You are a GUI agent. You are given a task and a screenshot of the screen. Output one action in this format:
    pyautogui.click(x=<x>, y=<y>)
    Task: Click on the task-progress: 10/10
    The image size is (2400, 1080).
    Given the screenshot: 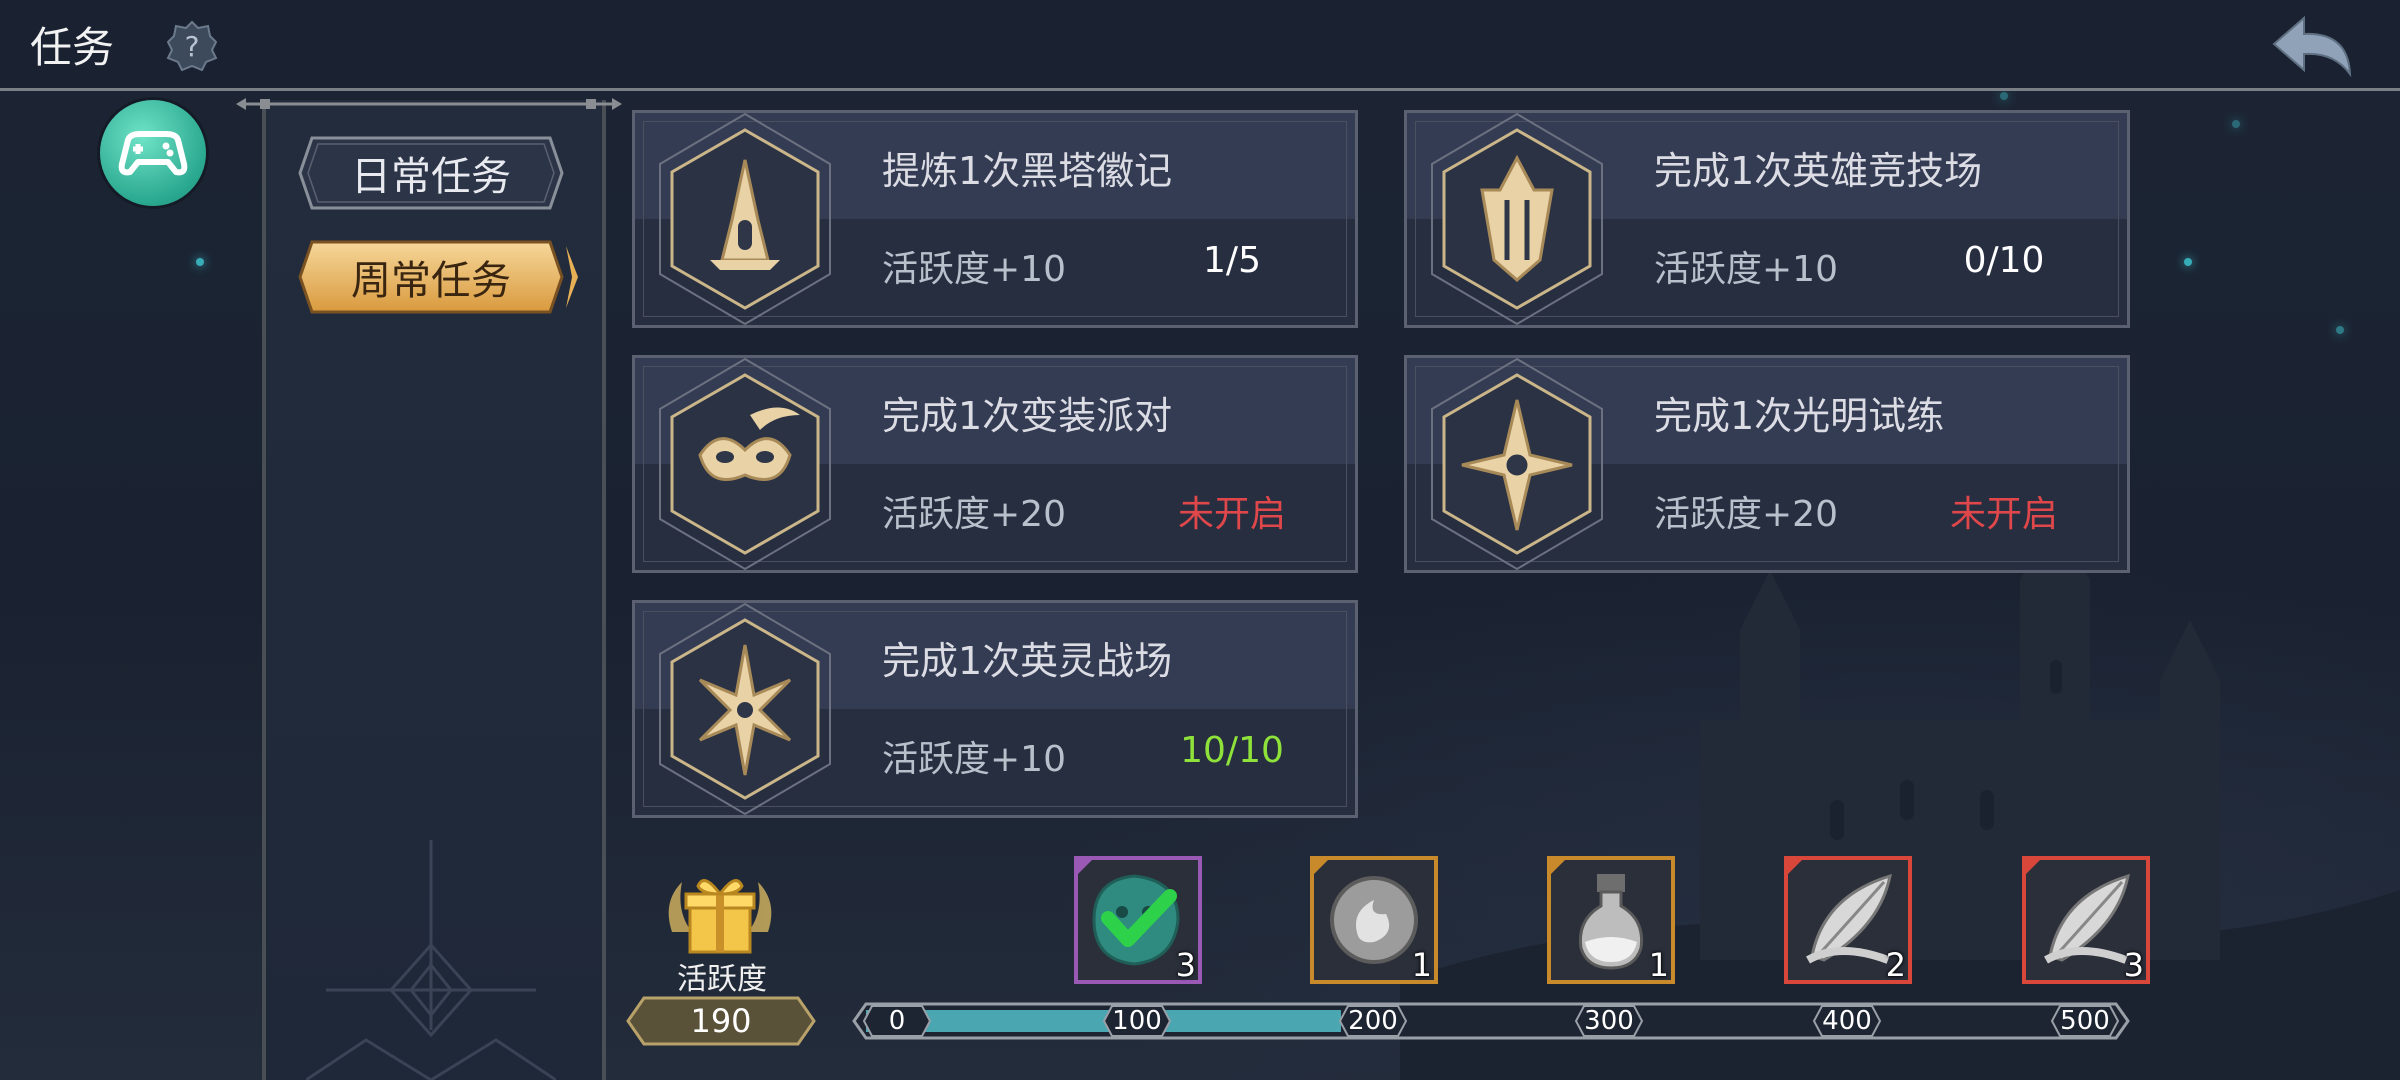 What is the action you would take?
    pyautogui.click(x=1232, y=750)
    